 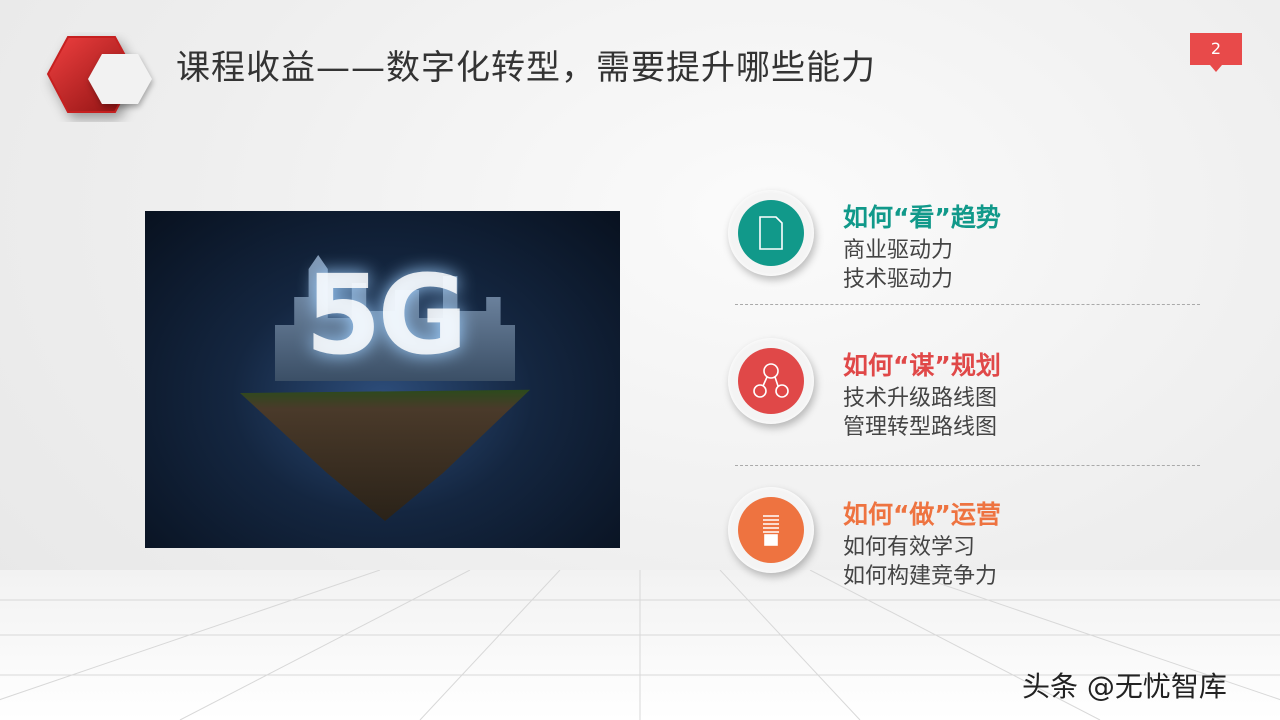 I want to click on item-heading: 如何“看”趋势, so click(x=922, y=217).